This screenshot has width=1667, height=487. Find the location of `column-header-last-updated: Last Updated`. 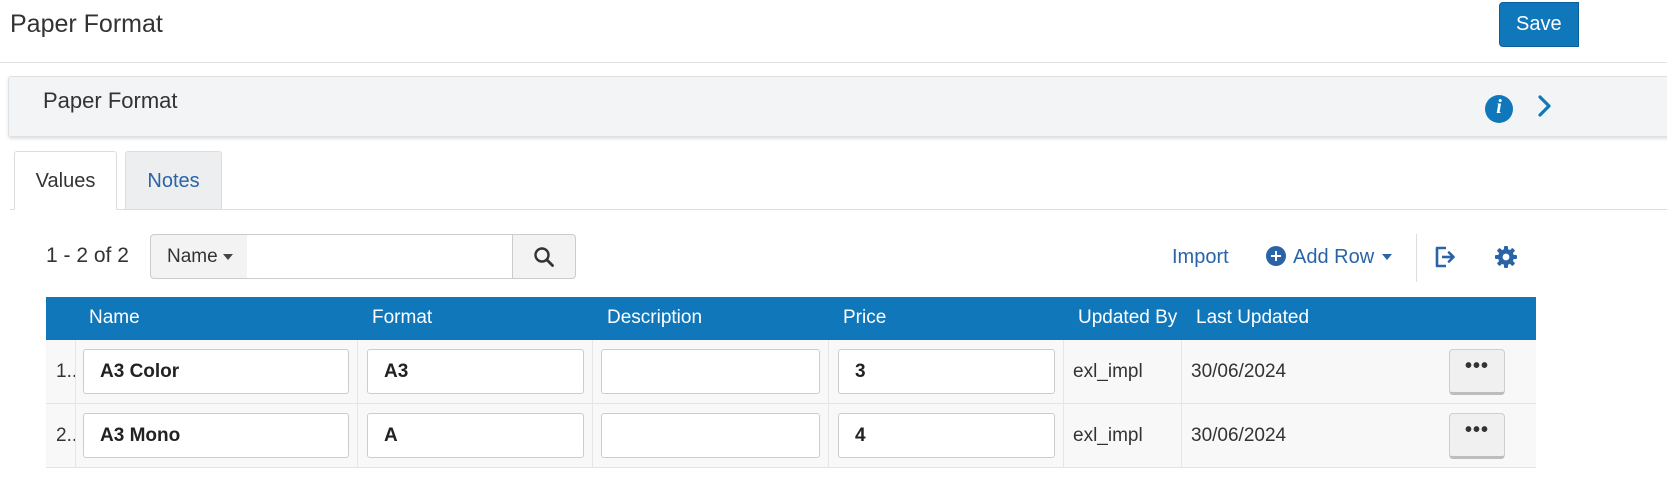

column-header-last-updated: Last Updated is located at coordinates (1252, 318).